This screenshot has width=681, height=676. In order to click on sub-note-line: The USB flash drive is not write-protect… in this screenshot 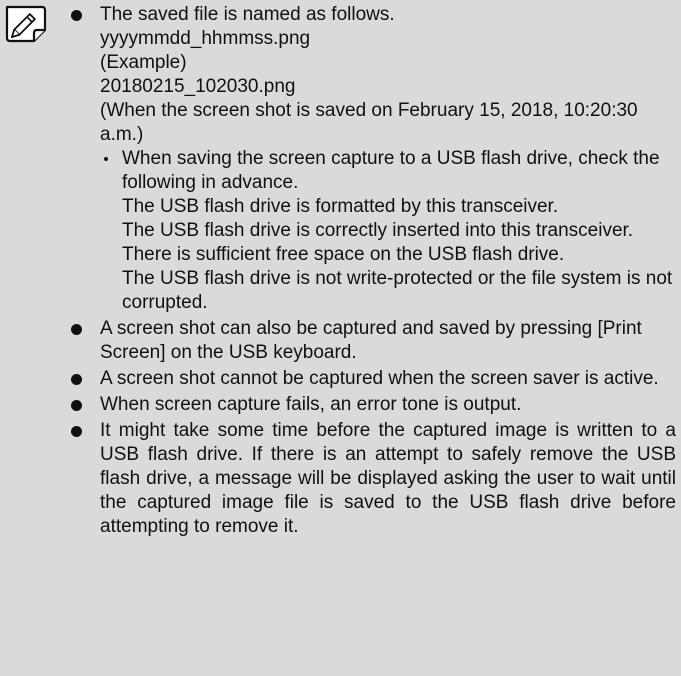, I will do `click(397, 290)`.